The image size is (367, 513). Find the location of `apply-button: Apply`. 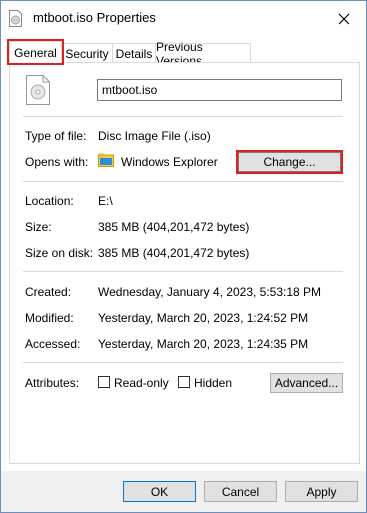

apply-button: Apply is located at coordinates (321, 491).